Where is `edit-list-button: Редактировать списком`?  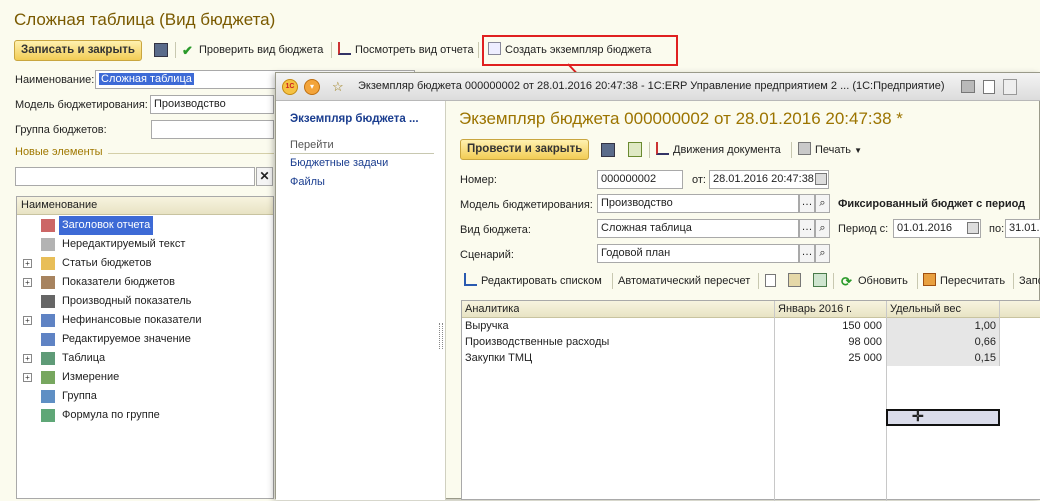 edit-list-button: Редактировать списком is located at coordinates (533, 281).